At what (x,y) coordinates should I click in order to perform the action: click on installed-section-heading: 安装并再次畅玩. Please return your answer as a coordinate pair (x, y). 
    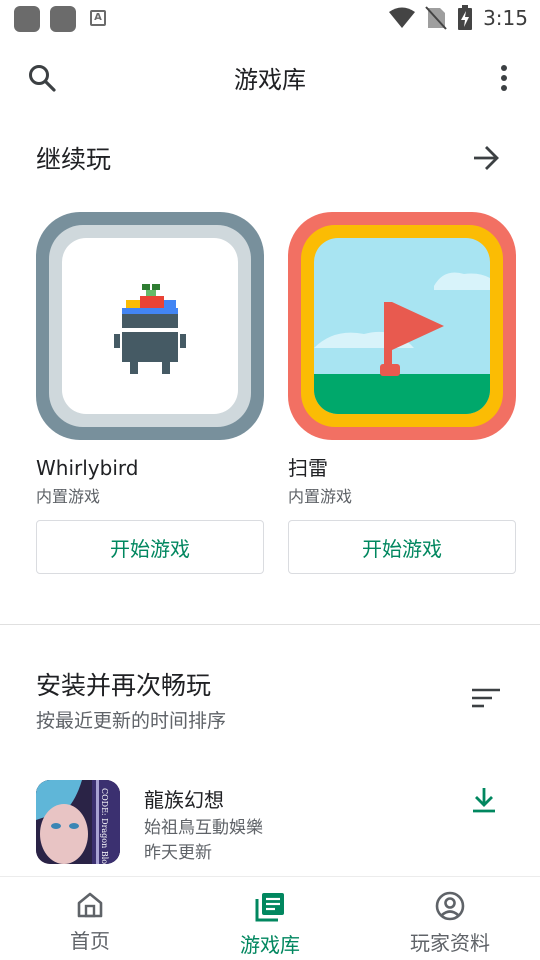
    Looking at the image, I should click on (124, 685).